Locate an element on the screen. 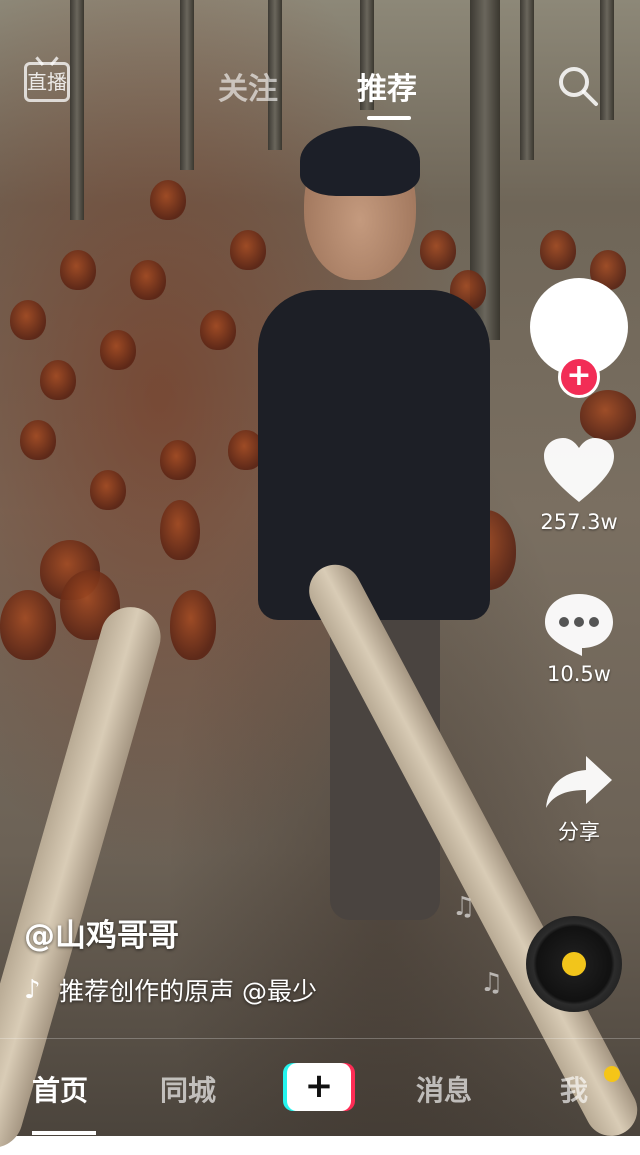  follow-plus-button: + is located at coordinates (579, 377).